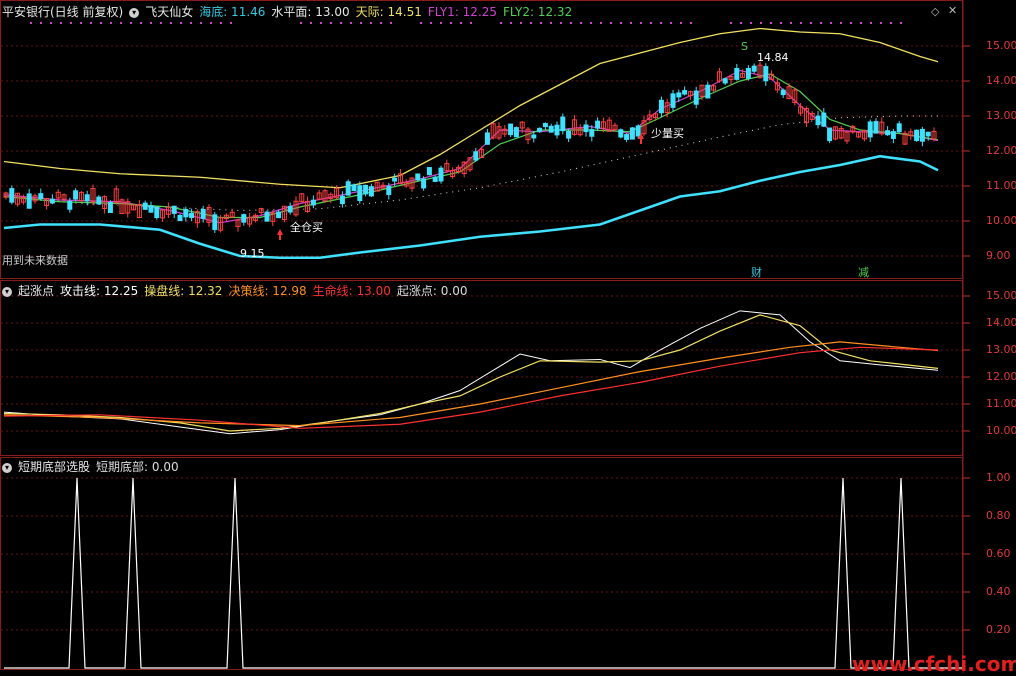 The width and height of the screenshot is (1016, 676). Describe the element at coordinates (62, 12) in the screenshot. I see `stock-title: 平安银行(日线 前复权)` at that location.